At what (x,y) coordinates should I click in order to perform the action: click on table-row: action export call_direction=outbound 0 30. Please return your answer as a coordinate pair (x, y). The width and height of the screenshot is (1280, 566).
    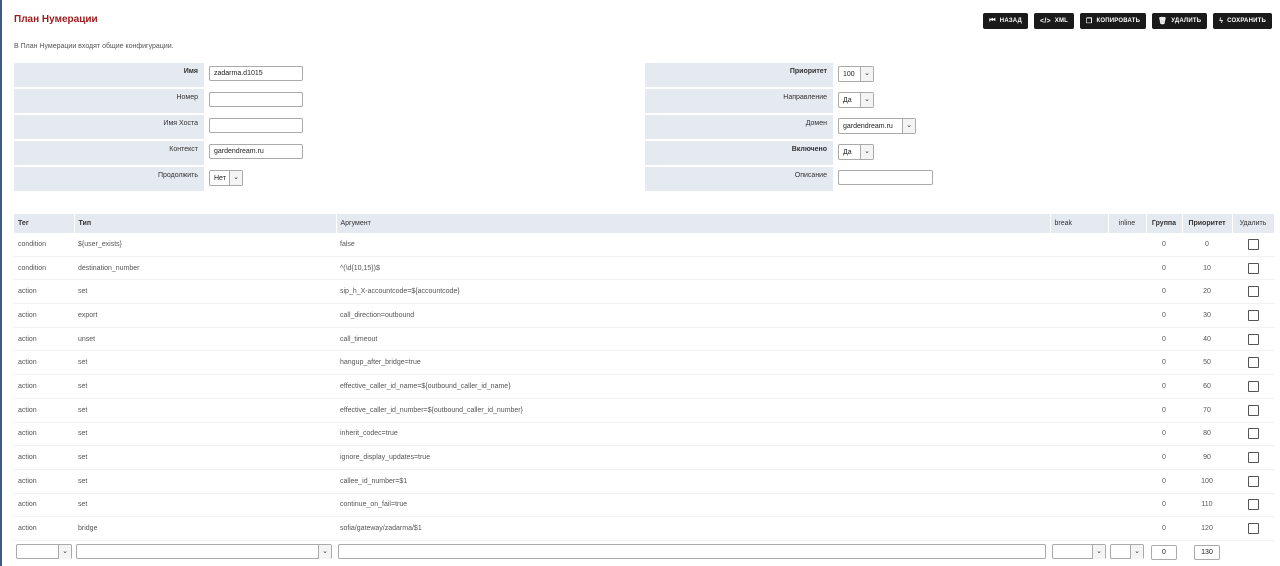
    Looking at the image, I should click on (644, 315).